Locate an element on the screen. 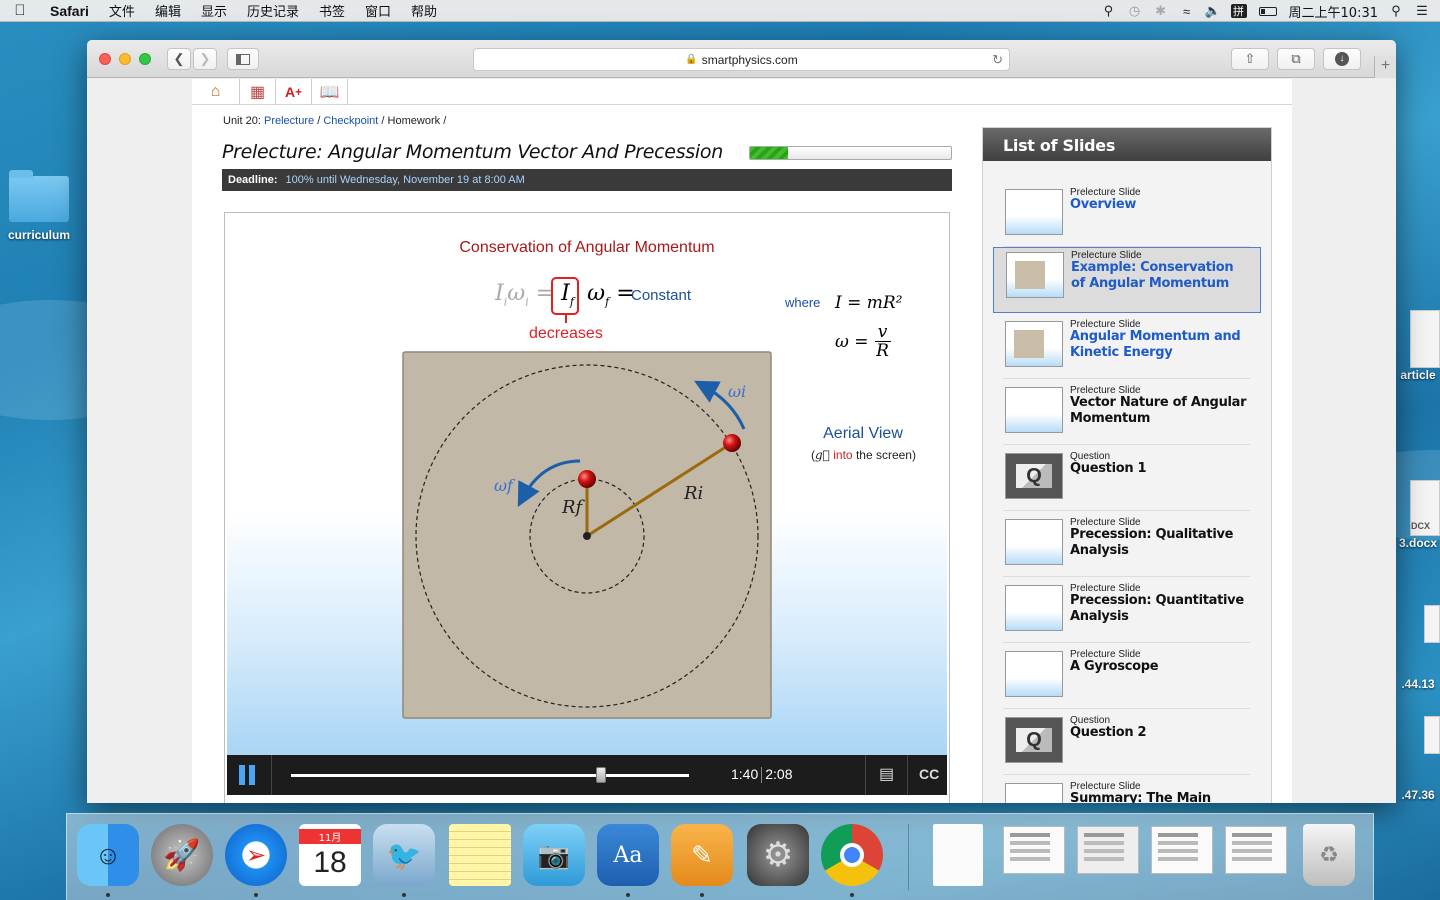  chrome-icon is located at coordinates (852, 855).